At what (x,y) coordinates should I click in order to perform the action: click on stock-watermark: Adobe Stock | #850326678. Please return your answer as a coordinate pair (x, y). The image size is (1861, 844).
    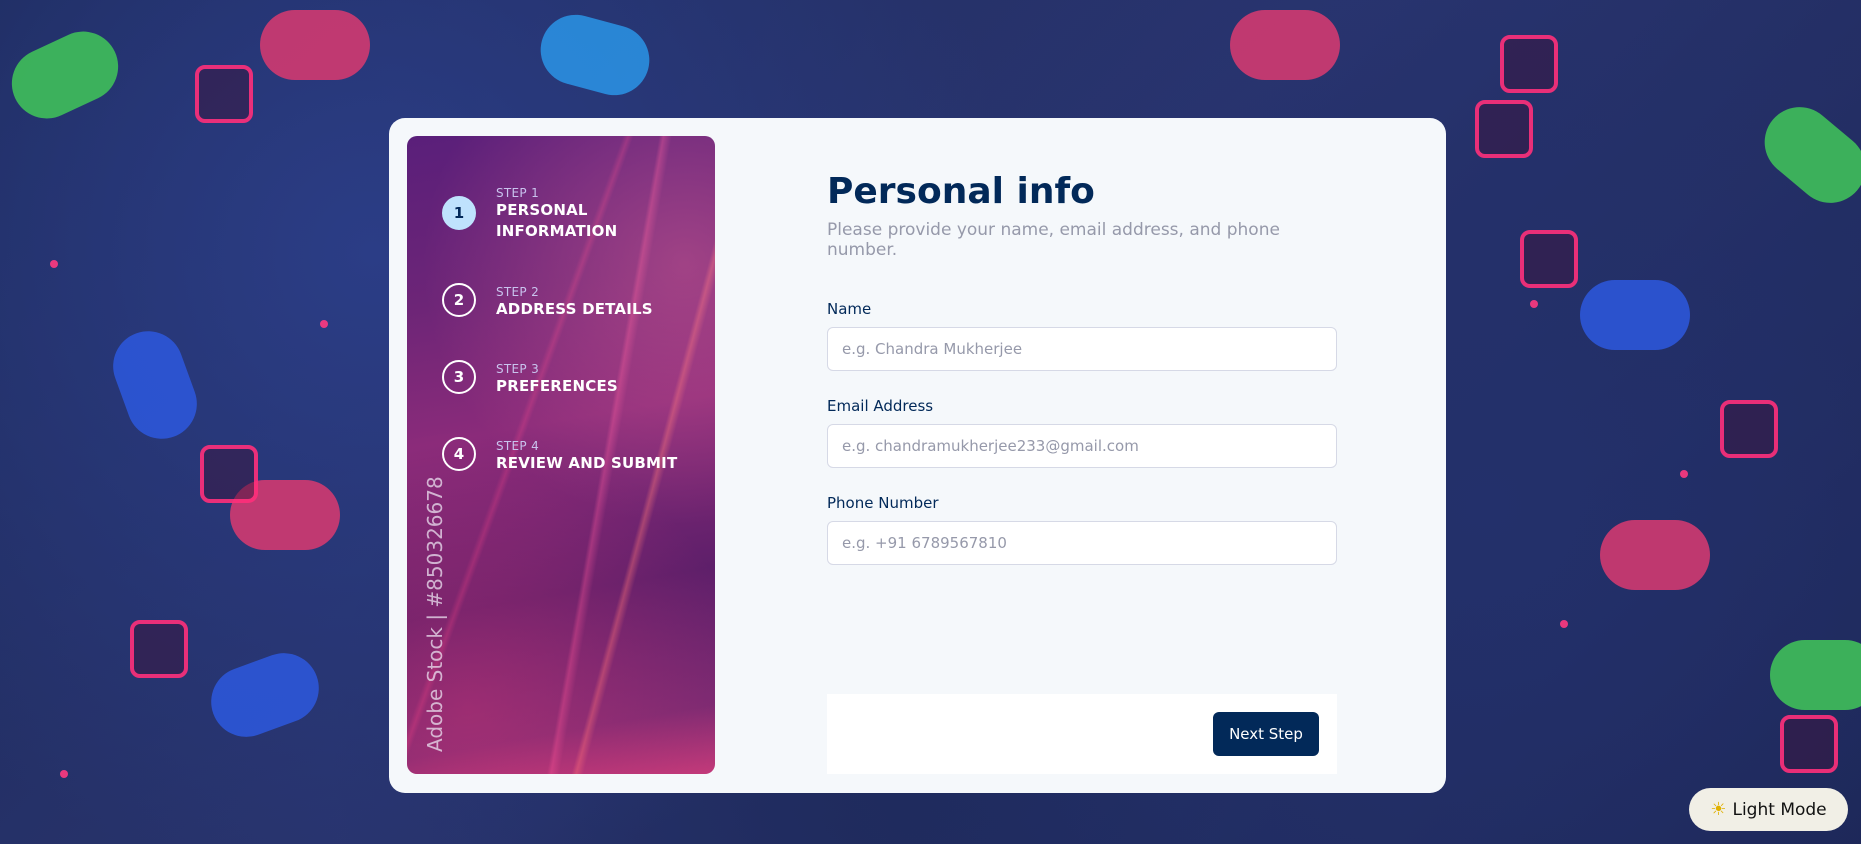
    Looking at the image, I should click on (435, 614).